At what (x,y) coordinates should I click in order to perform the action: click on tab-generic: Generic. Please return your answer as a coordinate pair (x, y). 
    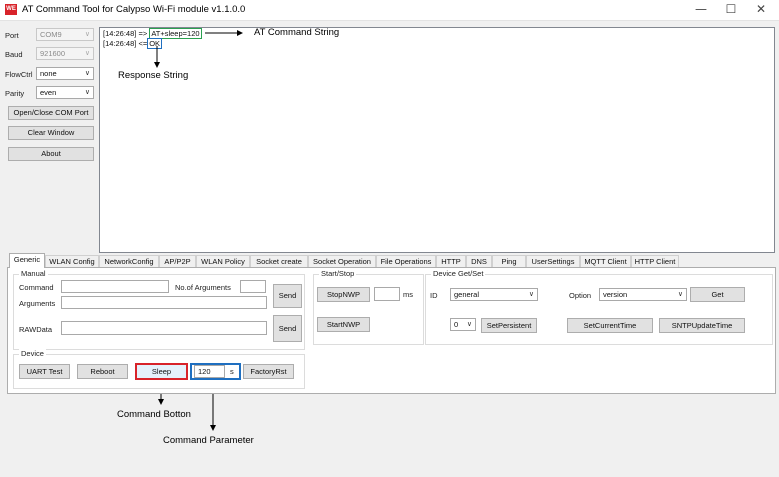
    Looking at the image, I should click on (27, 260).